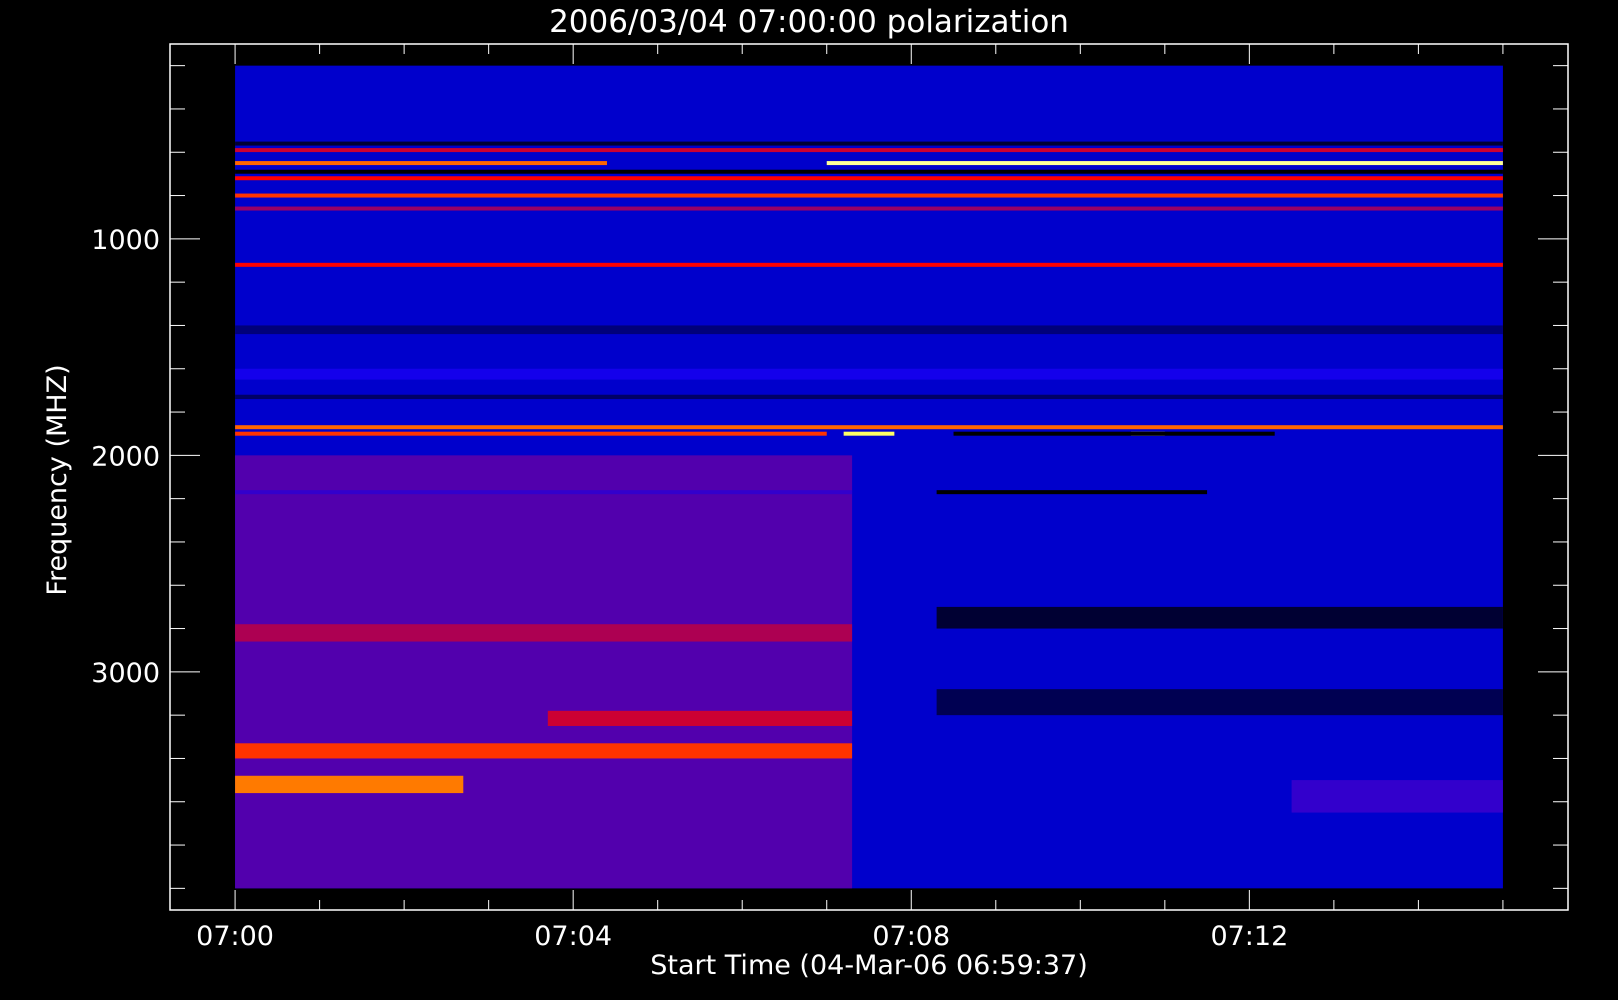 The height and width of the screenshot is (1000, 1618). Describe the element at coordinates (573, 936) in the screenshot. I see `x-tick-label: 07:04` at that location.